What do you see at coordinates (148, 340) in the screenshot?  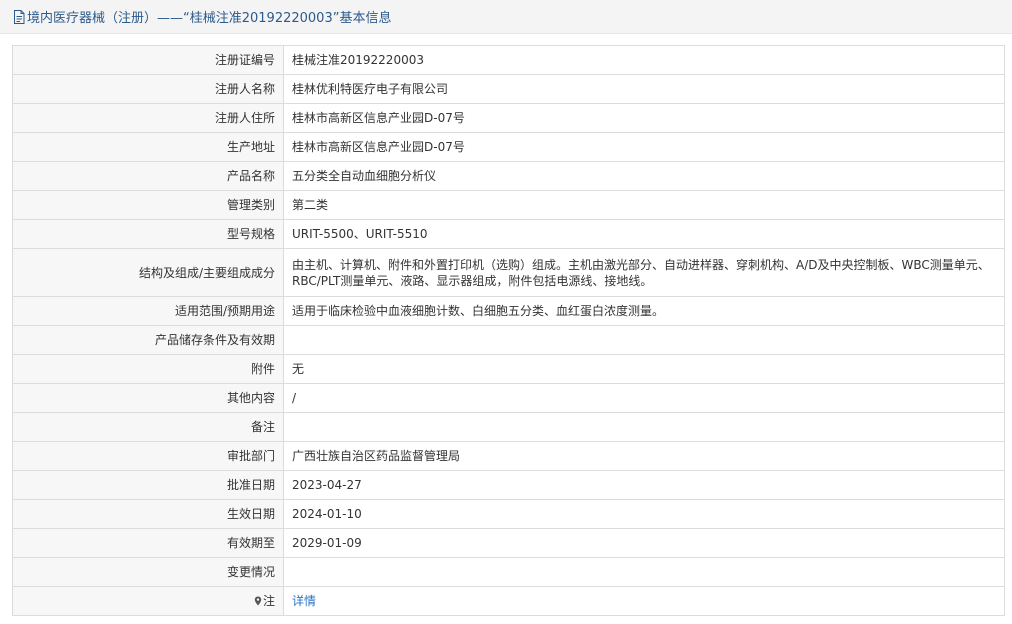 I see `row-label: 产品储存条件及有效期` at bounding box center [148, 340].